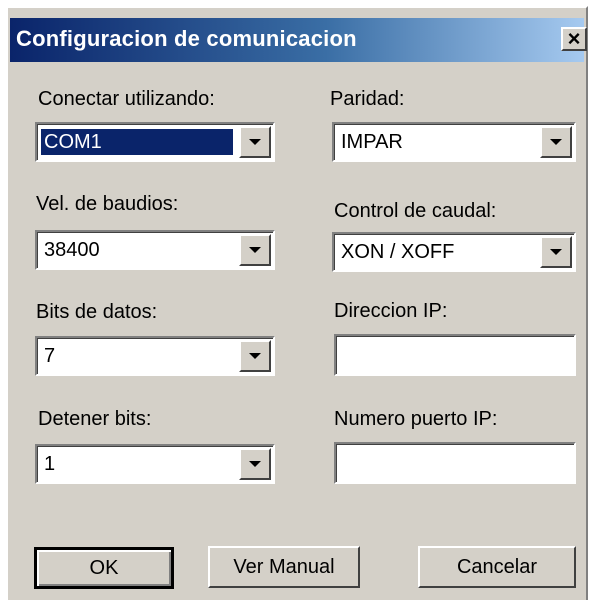 This screenshot has width=594, height=600. I want to click on connect-using-label: Conectar utilizando:, so click(126, 99).